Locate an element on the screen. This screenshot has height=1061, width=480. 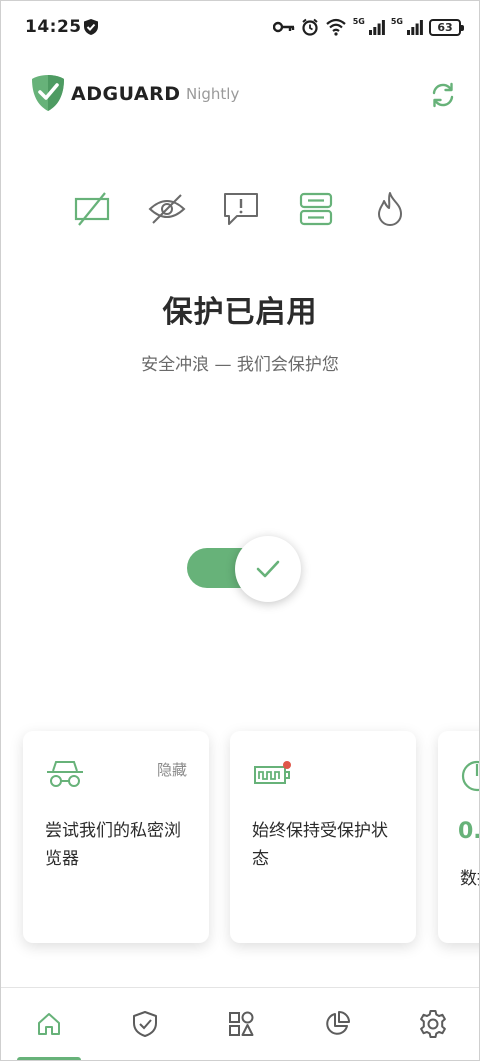
protection-features is located at coordinates (240, 211).